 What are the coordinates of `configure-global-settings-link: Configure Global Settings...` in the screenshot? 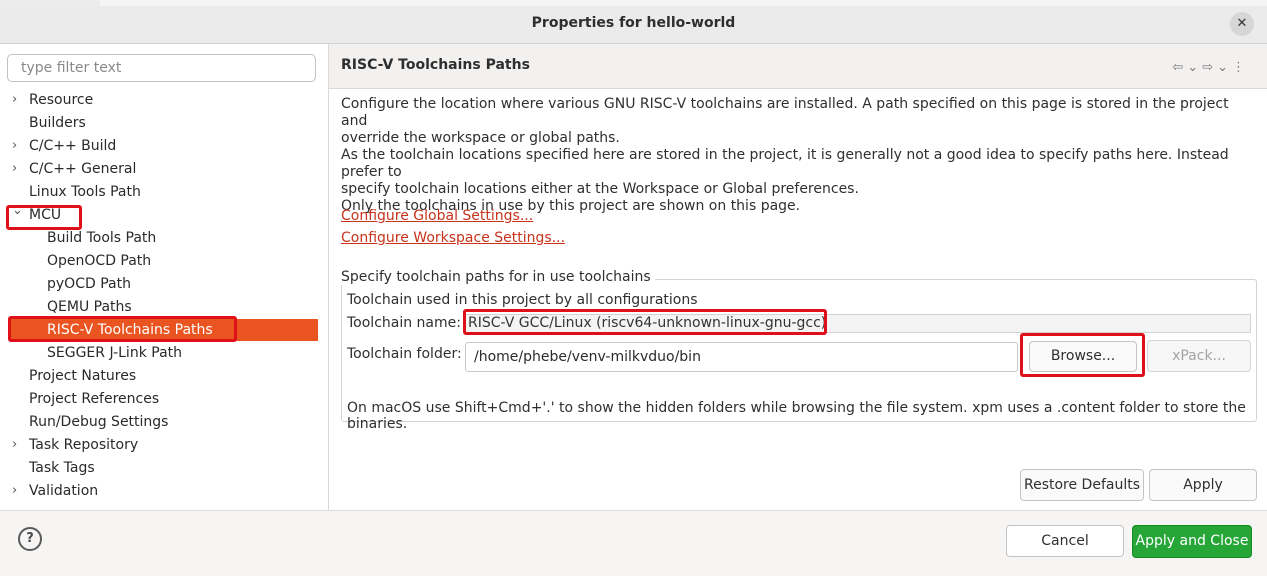 It's located at (437, 216).